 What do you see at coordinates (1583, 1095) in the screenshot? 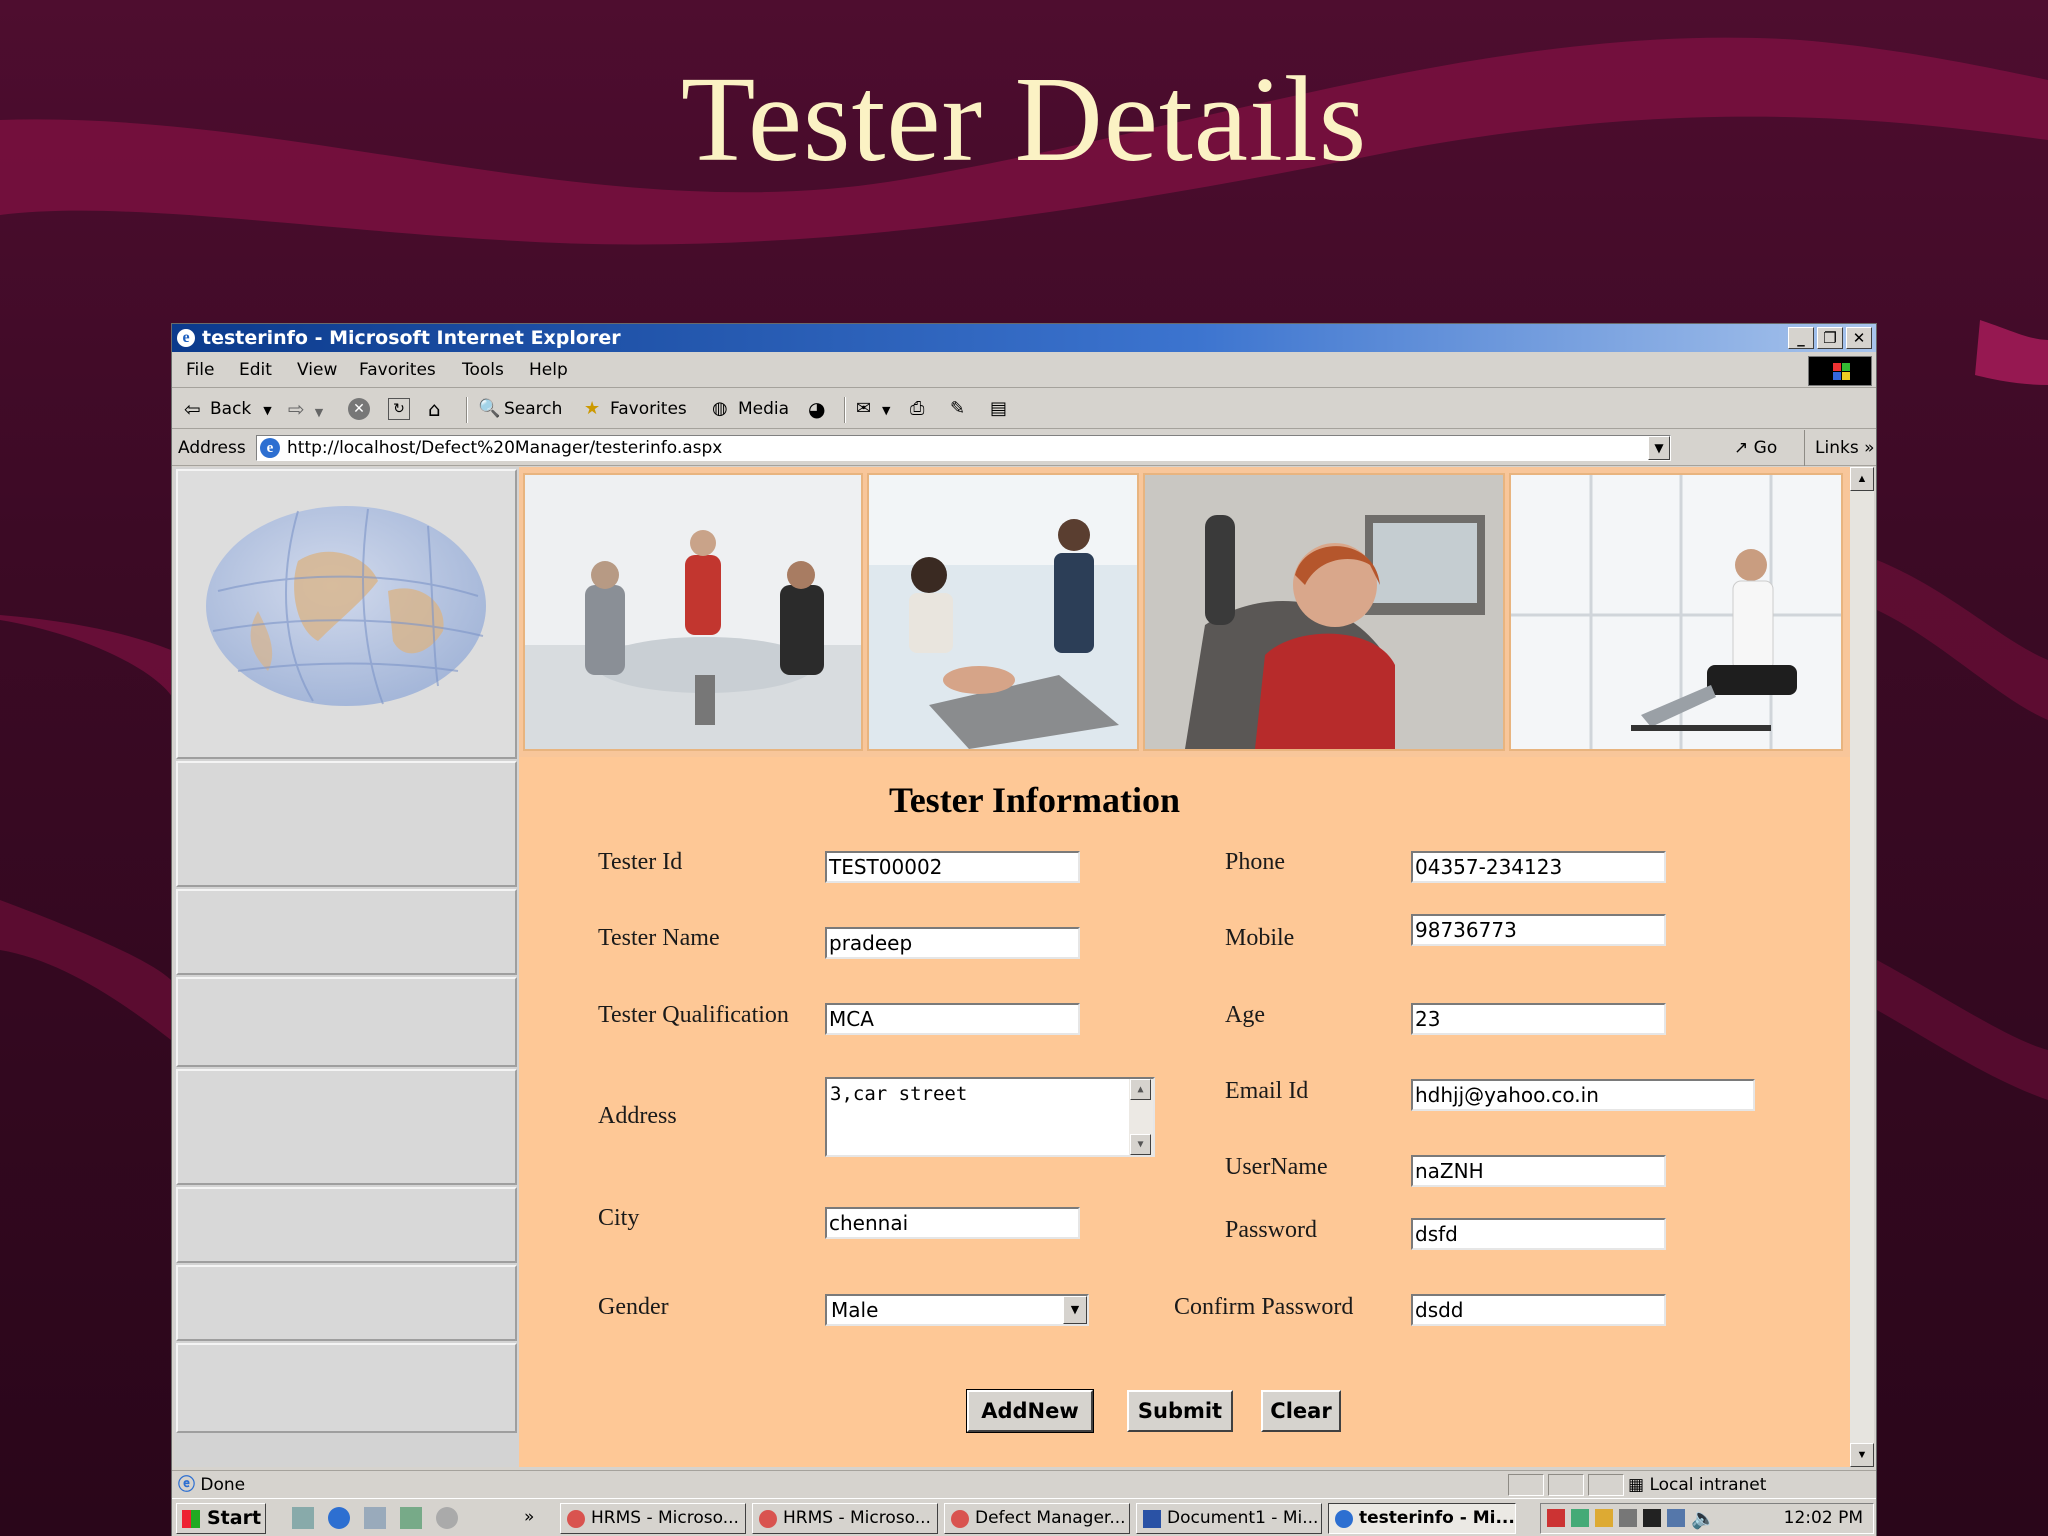
I see `email-input: hdhjj@yahoo.co.in` at bounding box center [1583, 1095].